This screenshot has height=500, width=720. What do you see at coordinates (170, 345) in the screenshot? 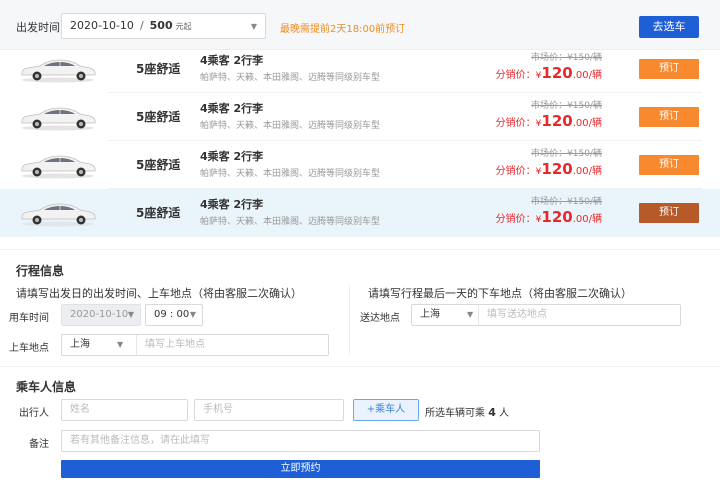
I see `pickup-address-input: 填写上车地点` at bounding box center [170, 345].